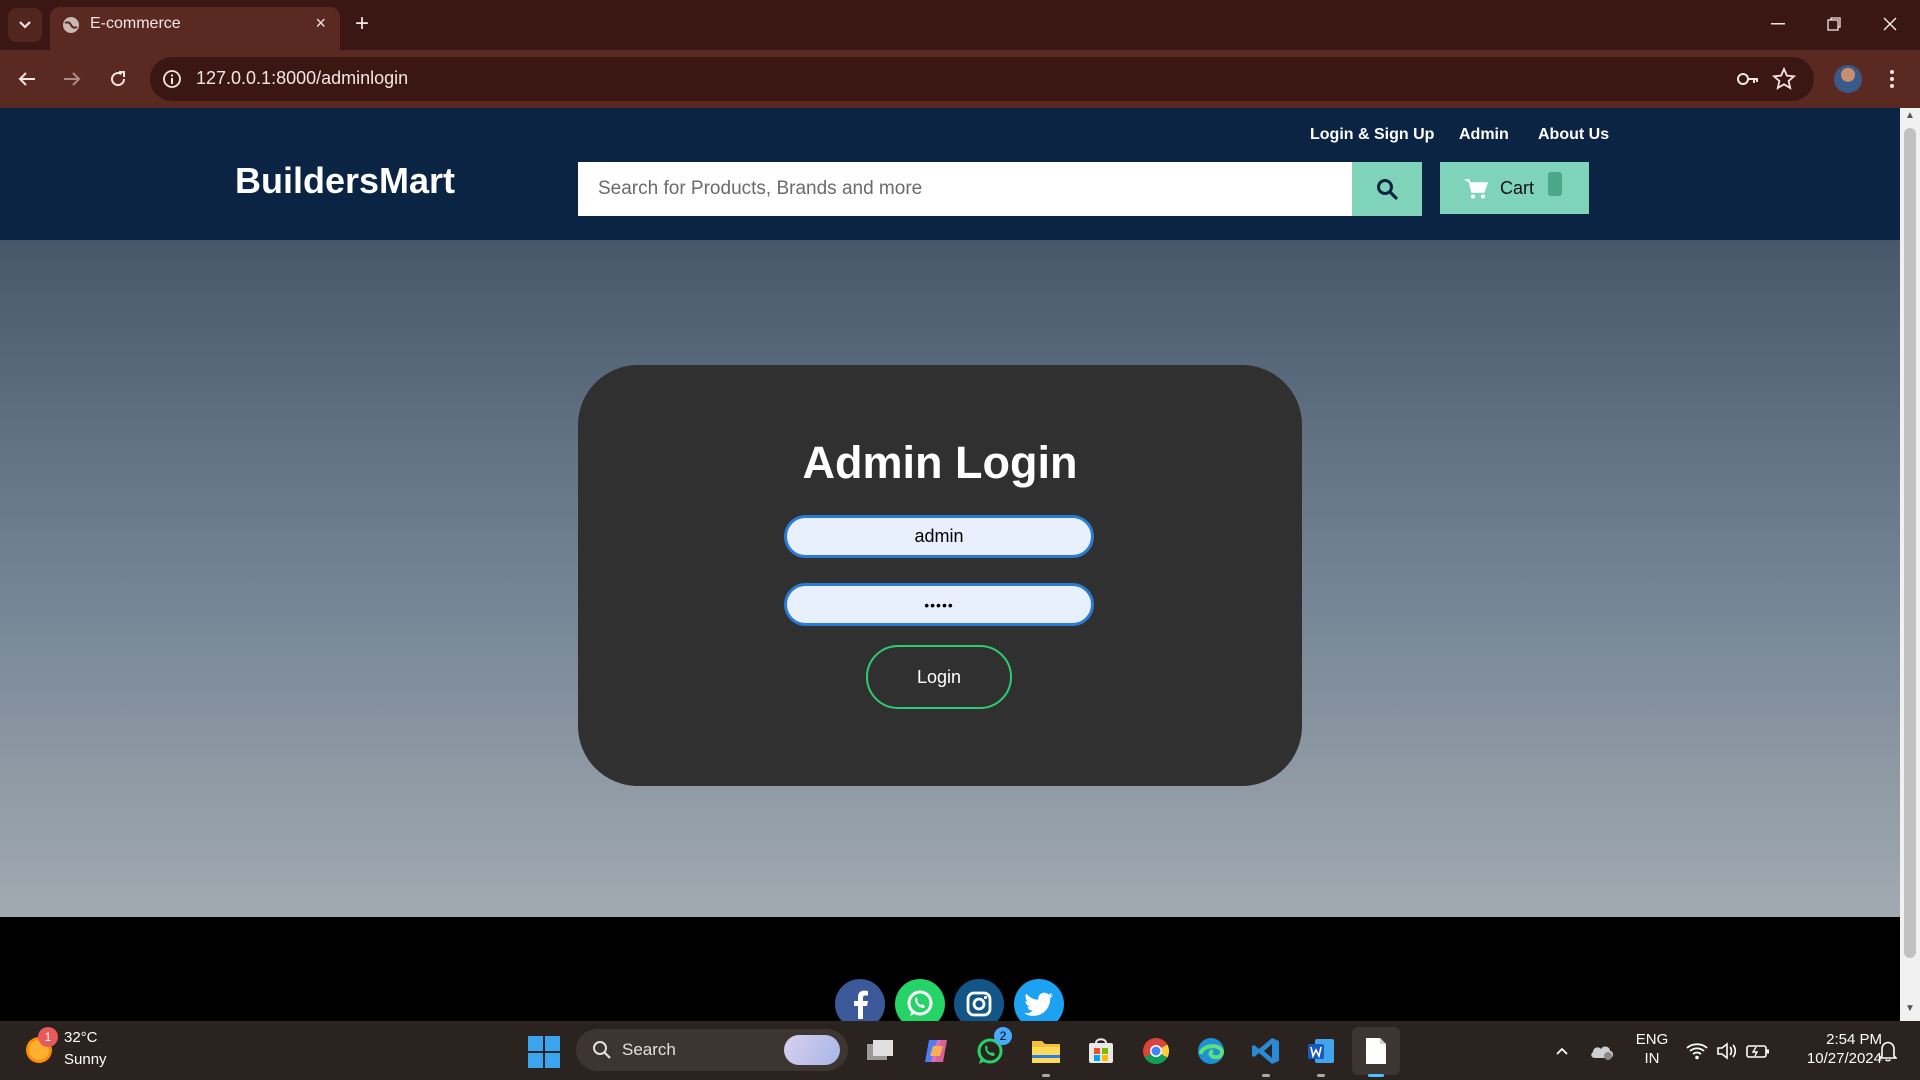  Describe the element at coordinates (1910, 1011) in the screenshot. I see `scroll-down-icon: ▼` at that location.